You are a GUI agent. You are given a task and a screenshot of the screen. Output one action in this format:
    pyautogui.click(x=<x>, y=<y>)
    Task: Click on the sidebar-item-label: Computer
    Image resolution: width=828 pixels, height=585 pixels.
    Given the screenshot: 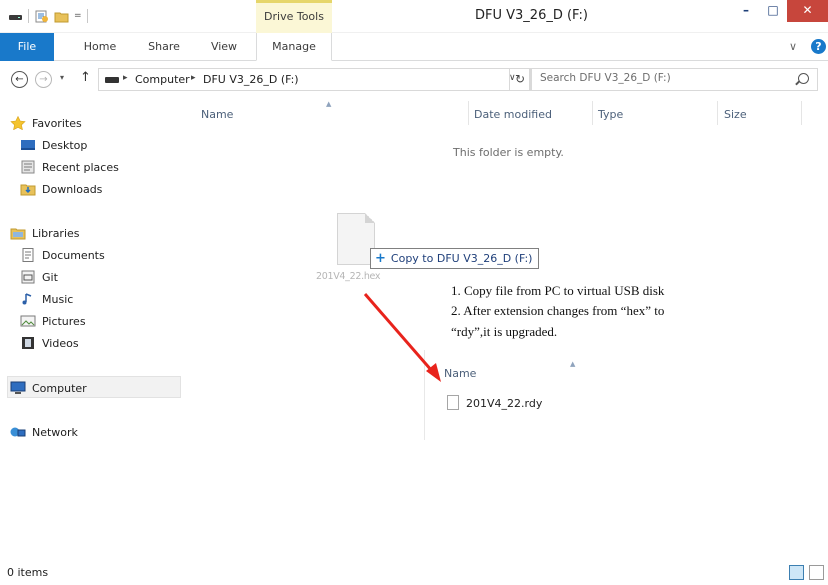 What is the action you would take?
    pyautogui.click(x=59, y=388)
    